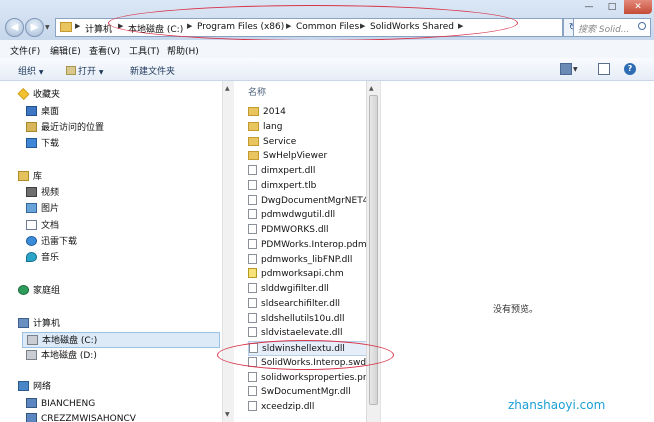  I want to click on file-name: dimxpert.tlb, so click(289, 185).